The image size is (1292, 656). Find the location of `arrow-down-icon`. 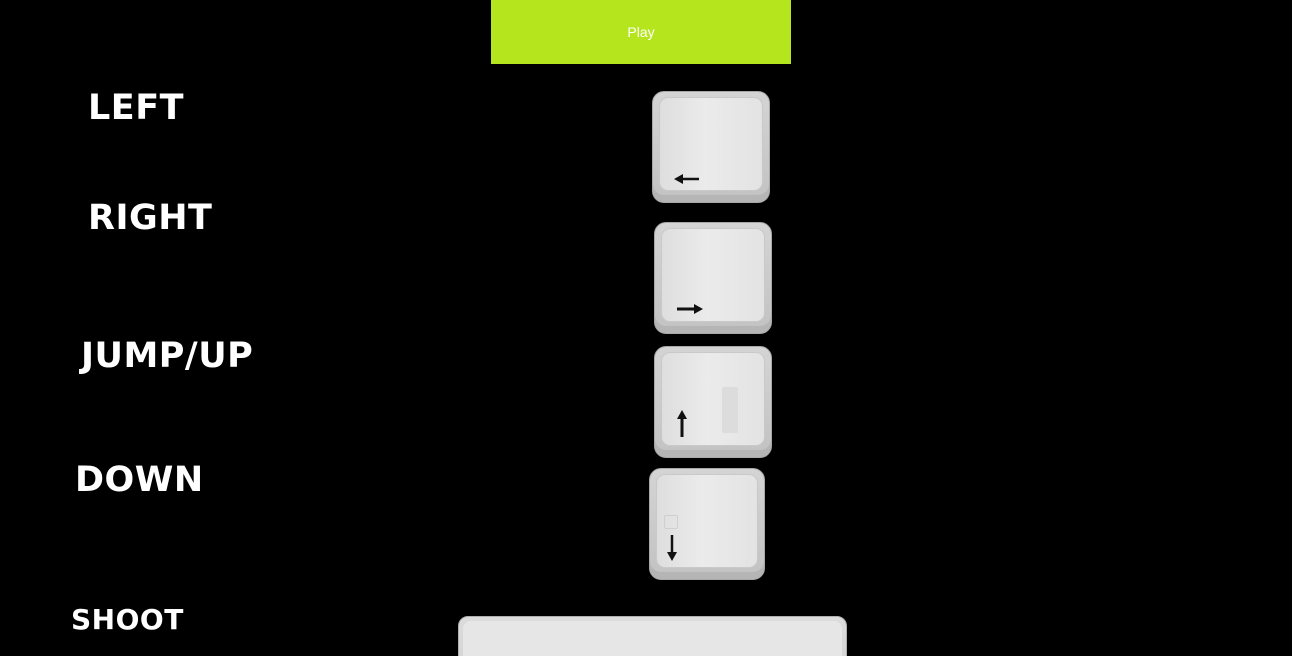

arrow-down-icon is located at coordinates (672, 548).